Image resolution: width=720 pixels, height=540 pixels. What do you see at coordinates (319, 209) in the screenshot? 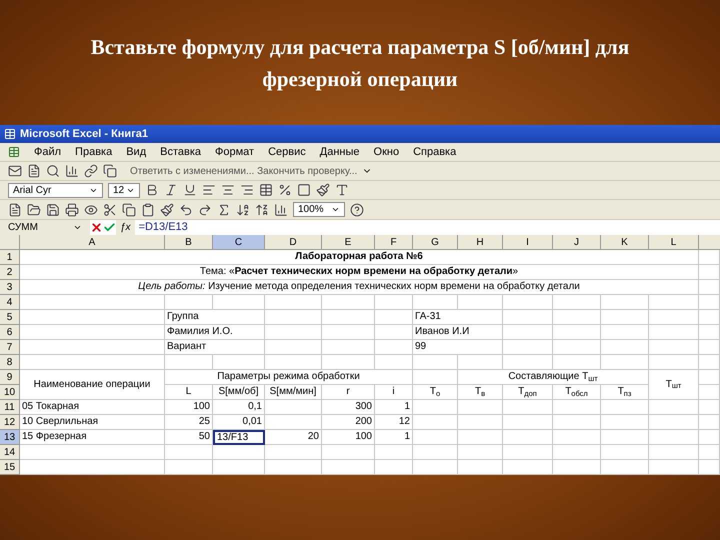
I see `zoom-select: 100%` at bounding box center [319, 209].